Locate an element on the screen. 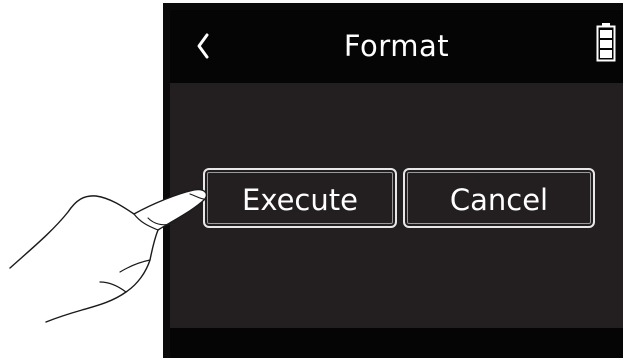 Image resolution: width=623 pixels, height=358 pixels. title-bar: Format is located at coordinates (396, 46).